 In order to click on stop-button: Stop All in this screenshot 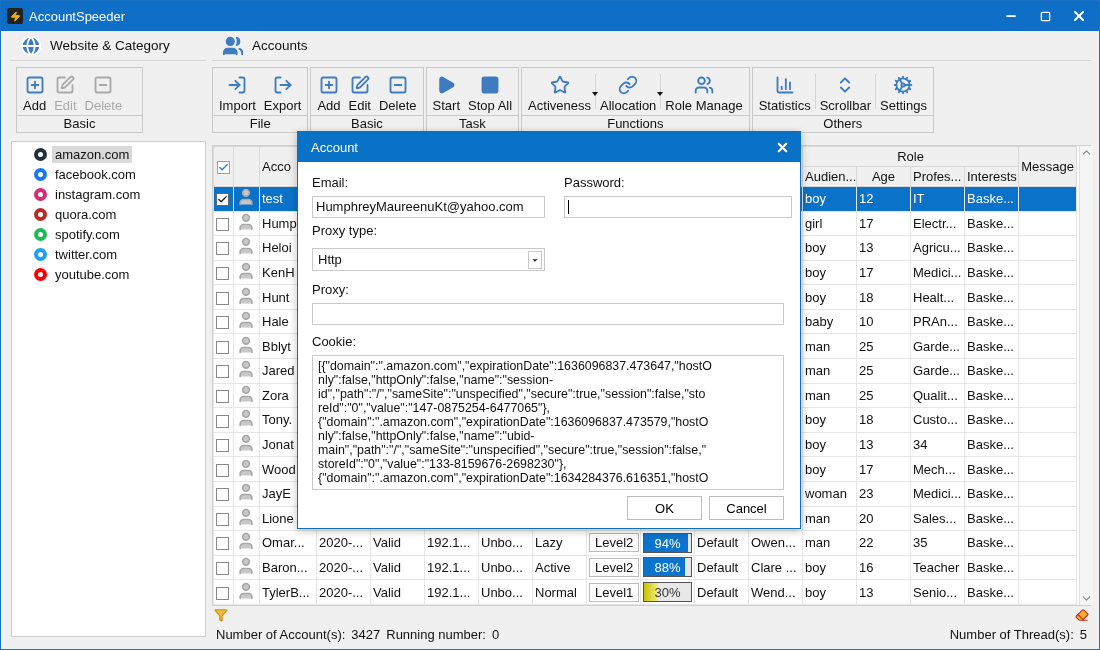, I will do `click(490, 91)`.